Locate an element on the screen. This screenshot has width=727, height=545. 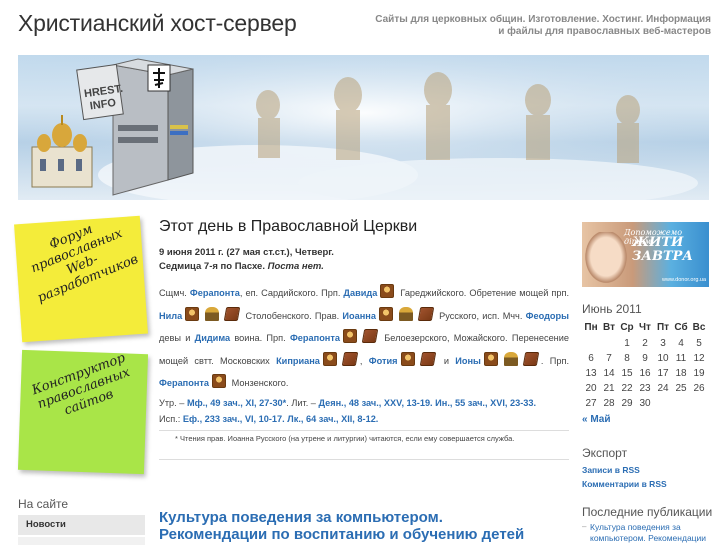
saint-link-ferapont-3: Ферапонта is located at coordinates (184, 383).